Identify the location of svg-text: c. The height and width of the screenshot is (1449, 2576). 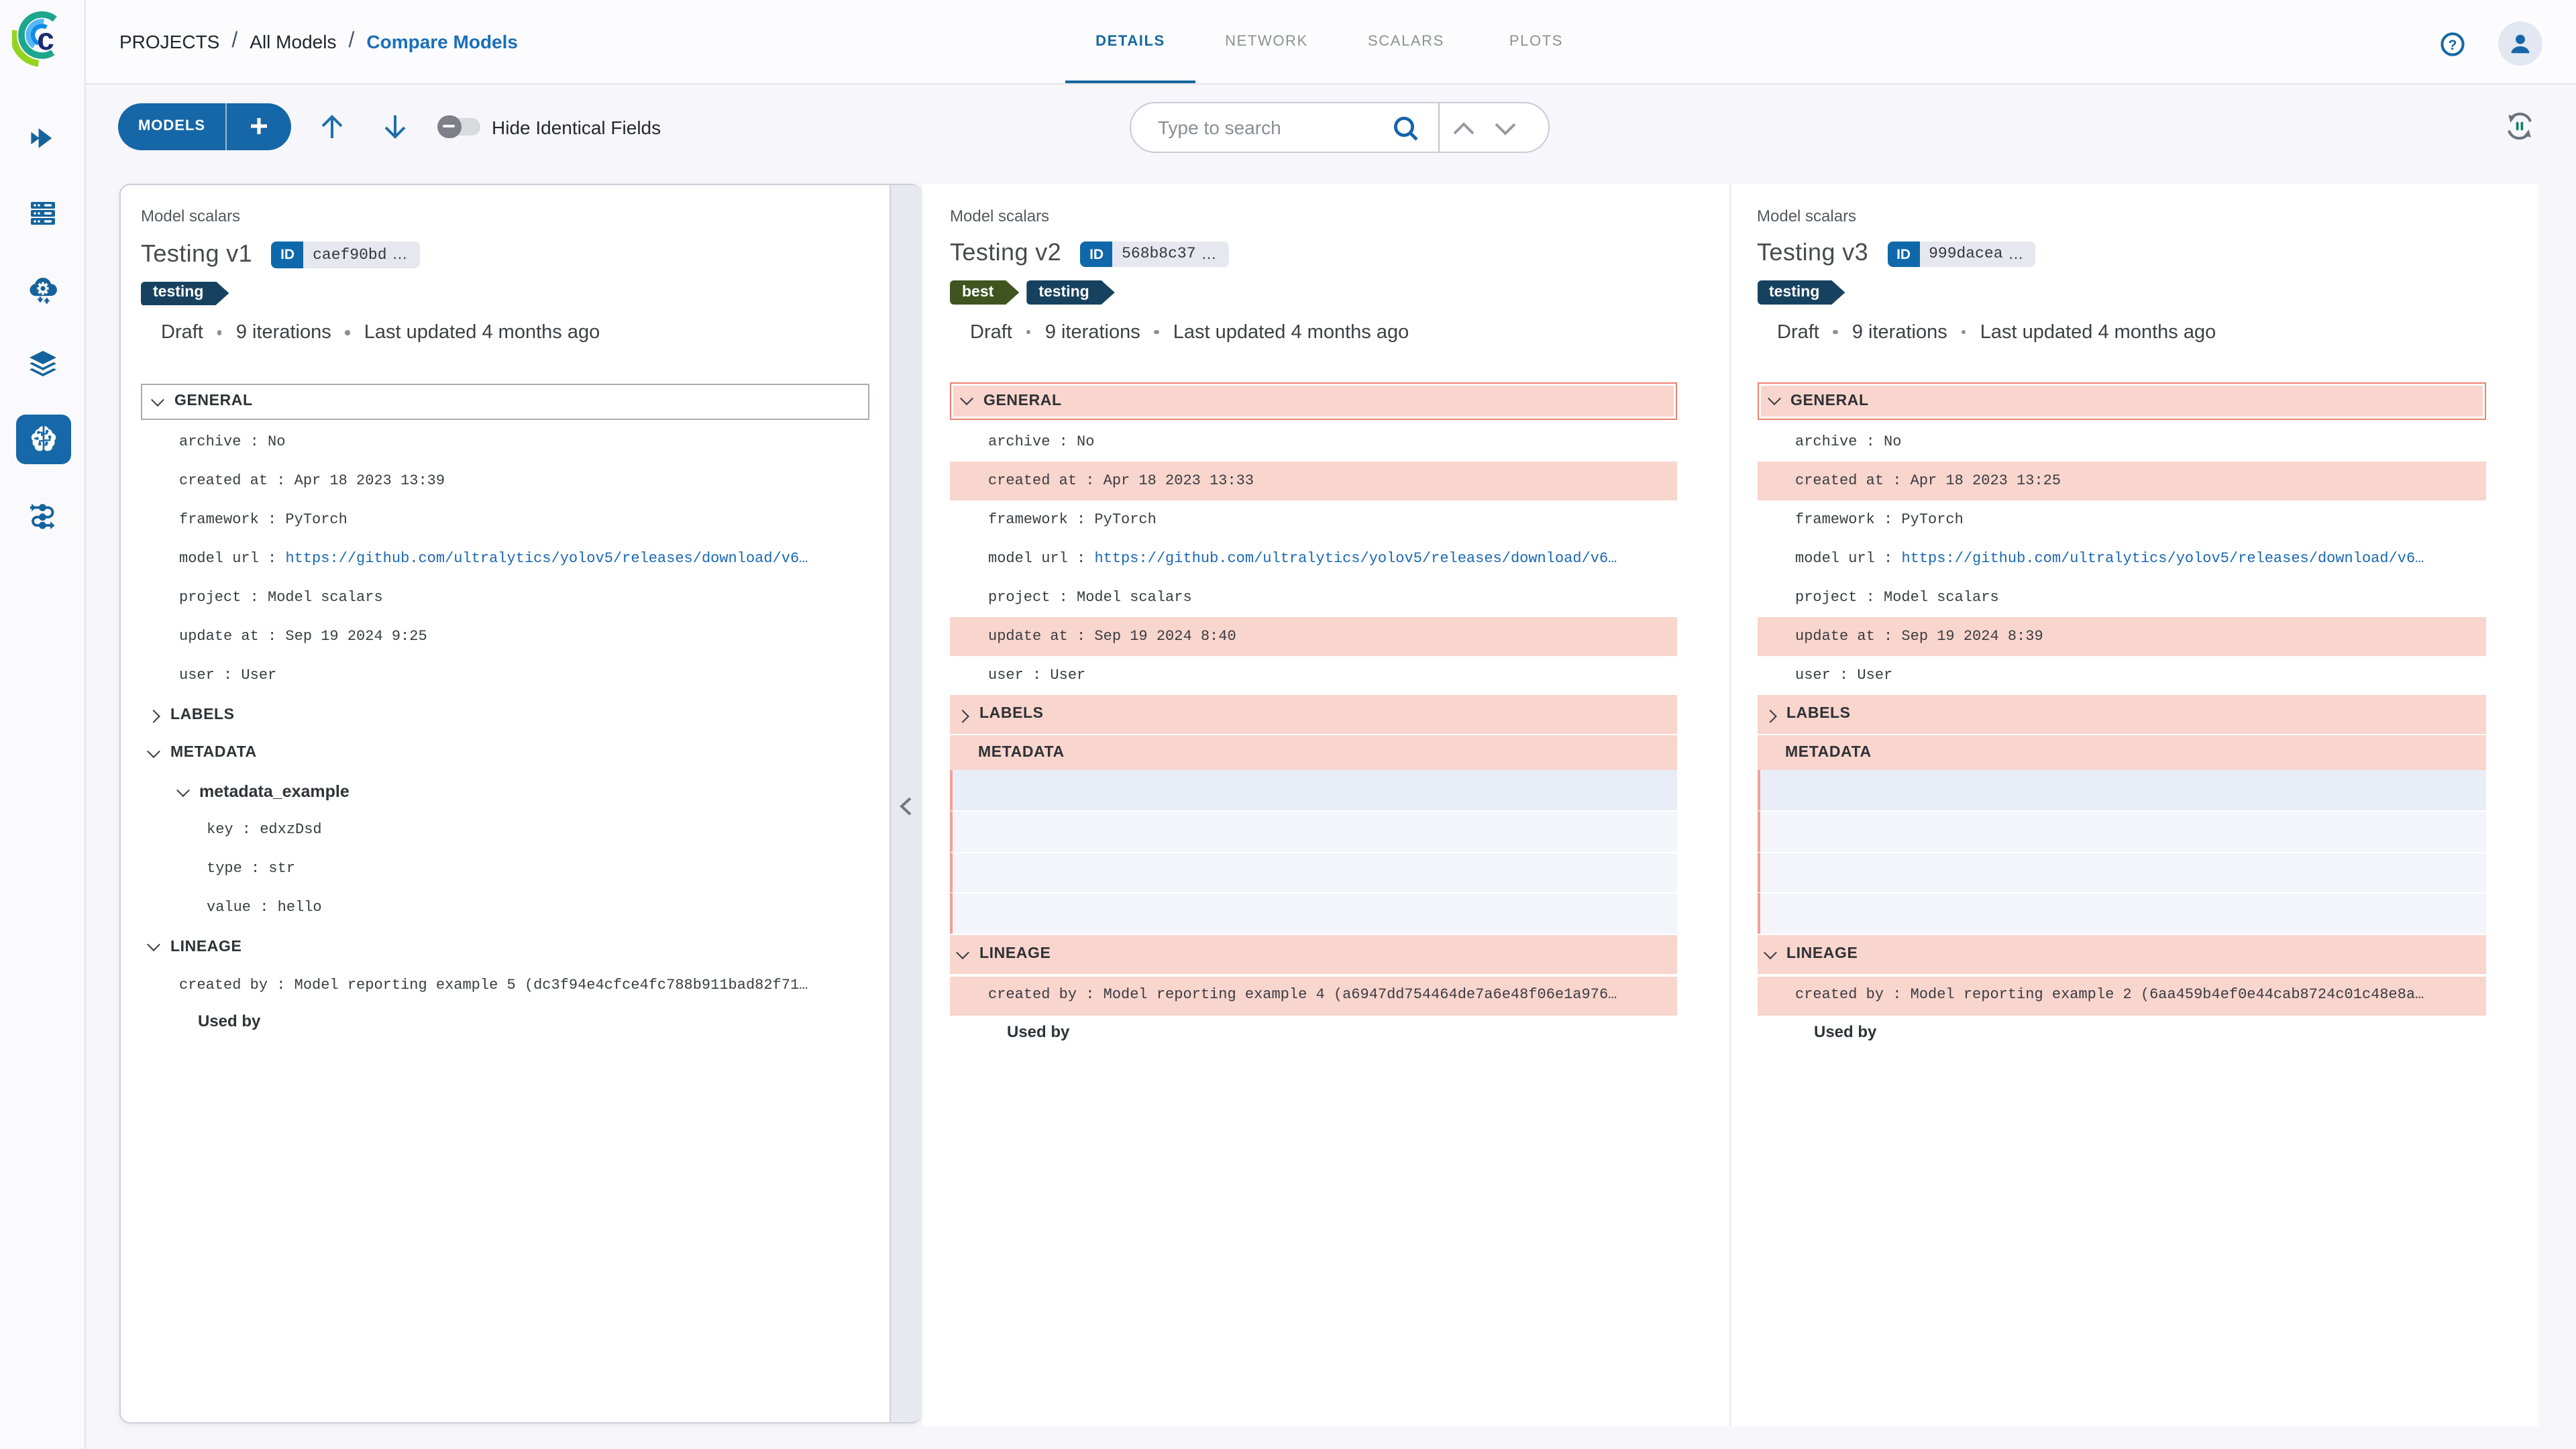
(45, 38).